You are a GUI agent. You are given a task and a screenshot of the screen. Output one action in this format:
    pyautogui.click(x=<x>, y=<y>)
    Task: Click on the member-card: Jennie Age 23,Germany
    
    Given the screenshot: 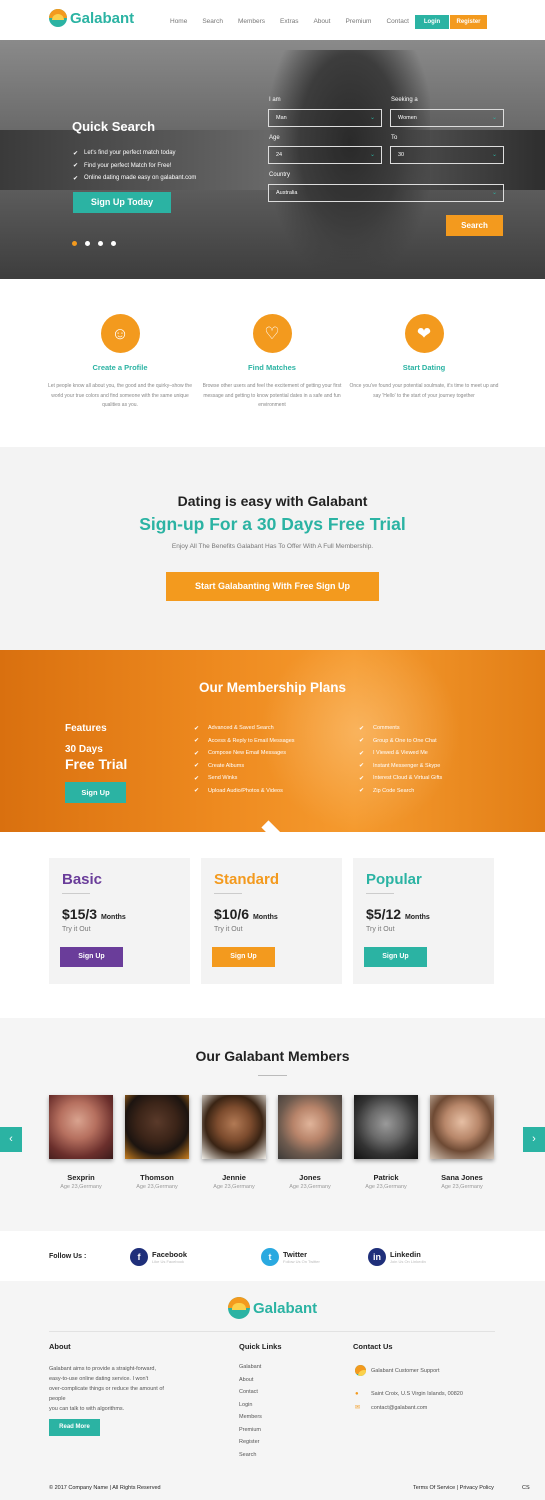 What is the action you would take?
    pyautogui.click(x=234, y=1142)
    